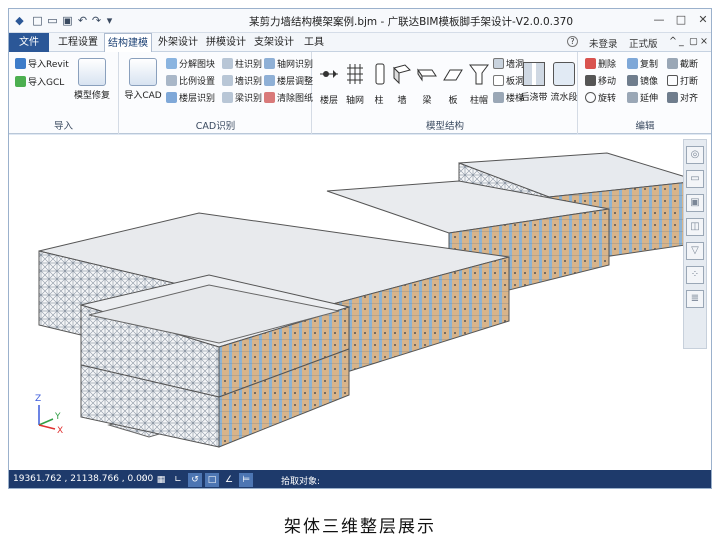 The height and width of the screenshot is (559, 720). I want to click on tab-formwork-design: 拼模设计, so click(226, 42).